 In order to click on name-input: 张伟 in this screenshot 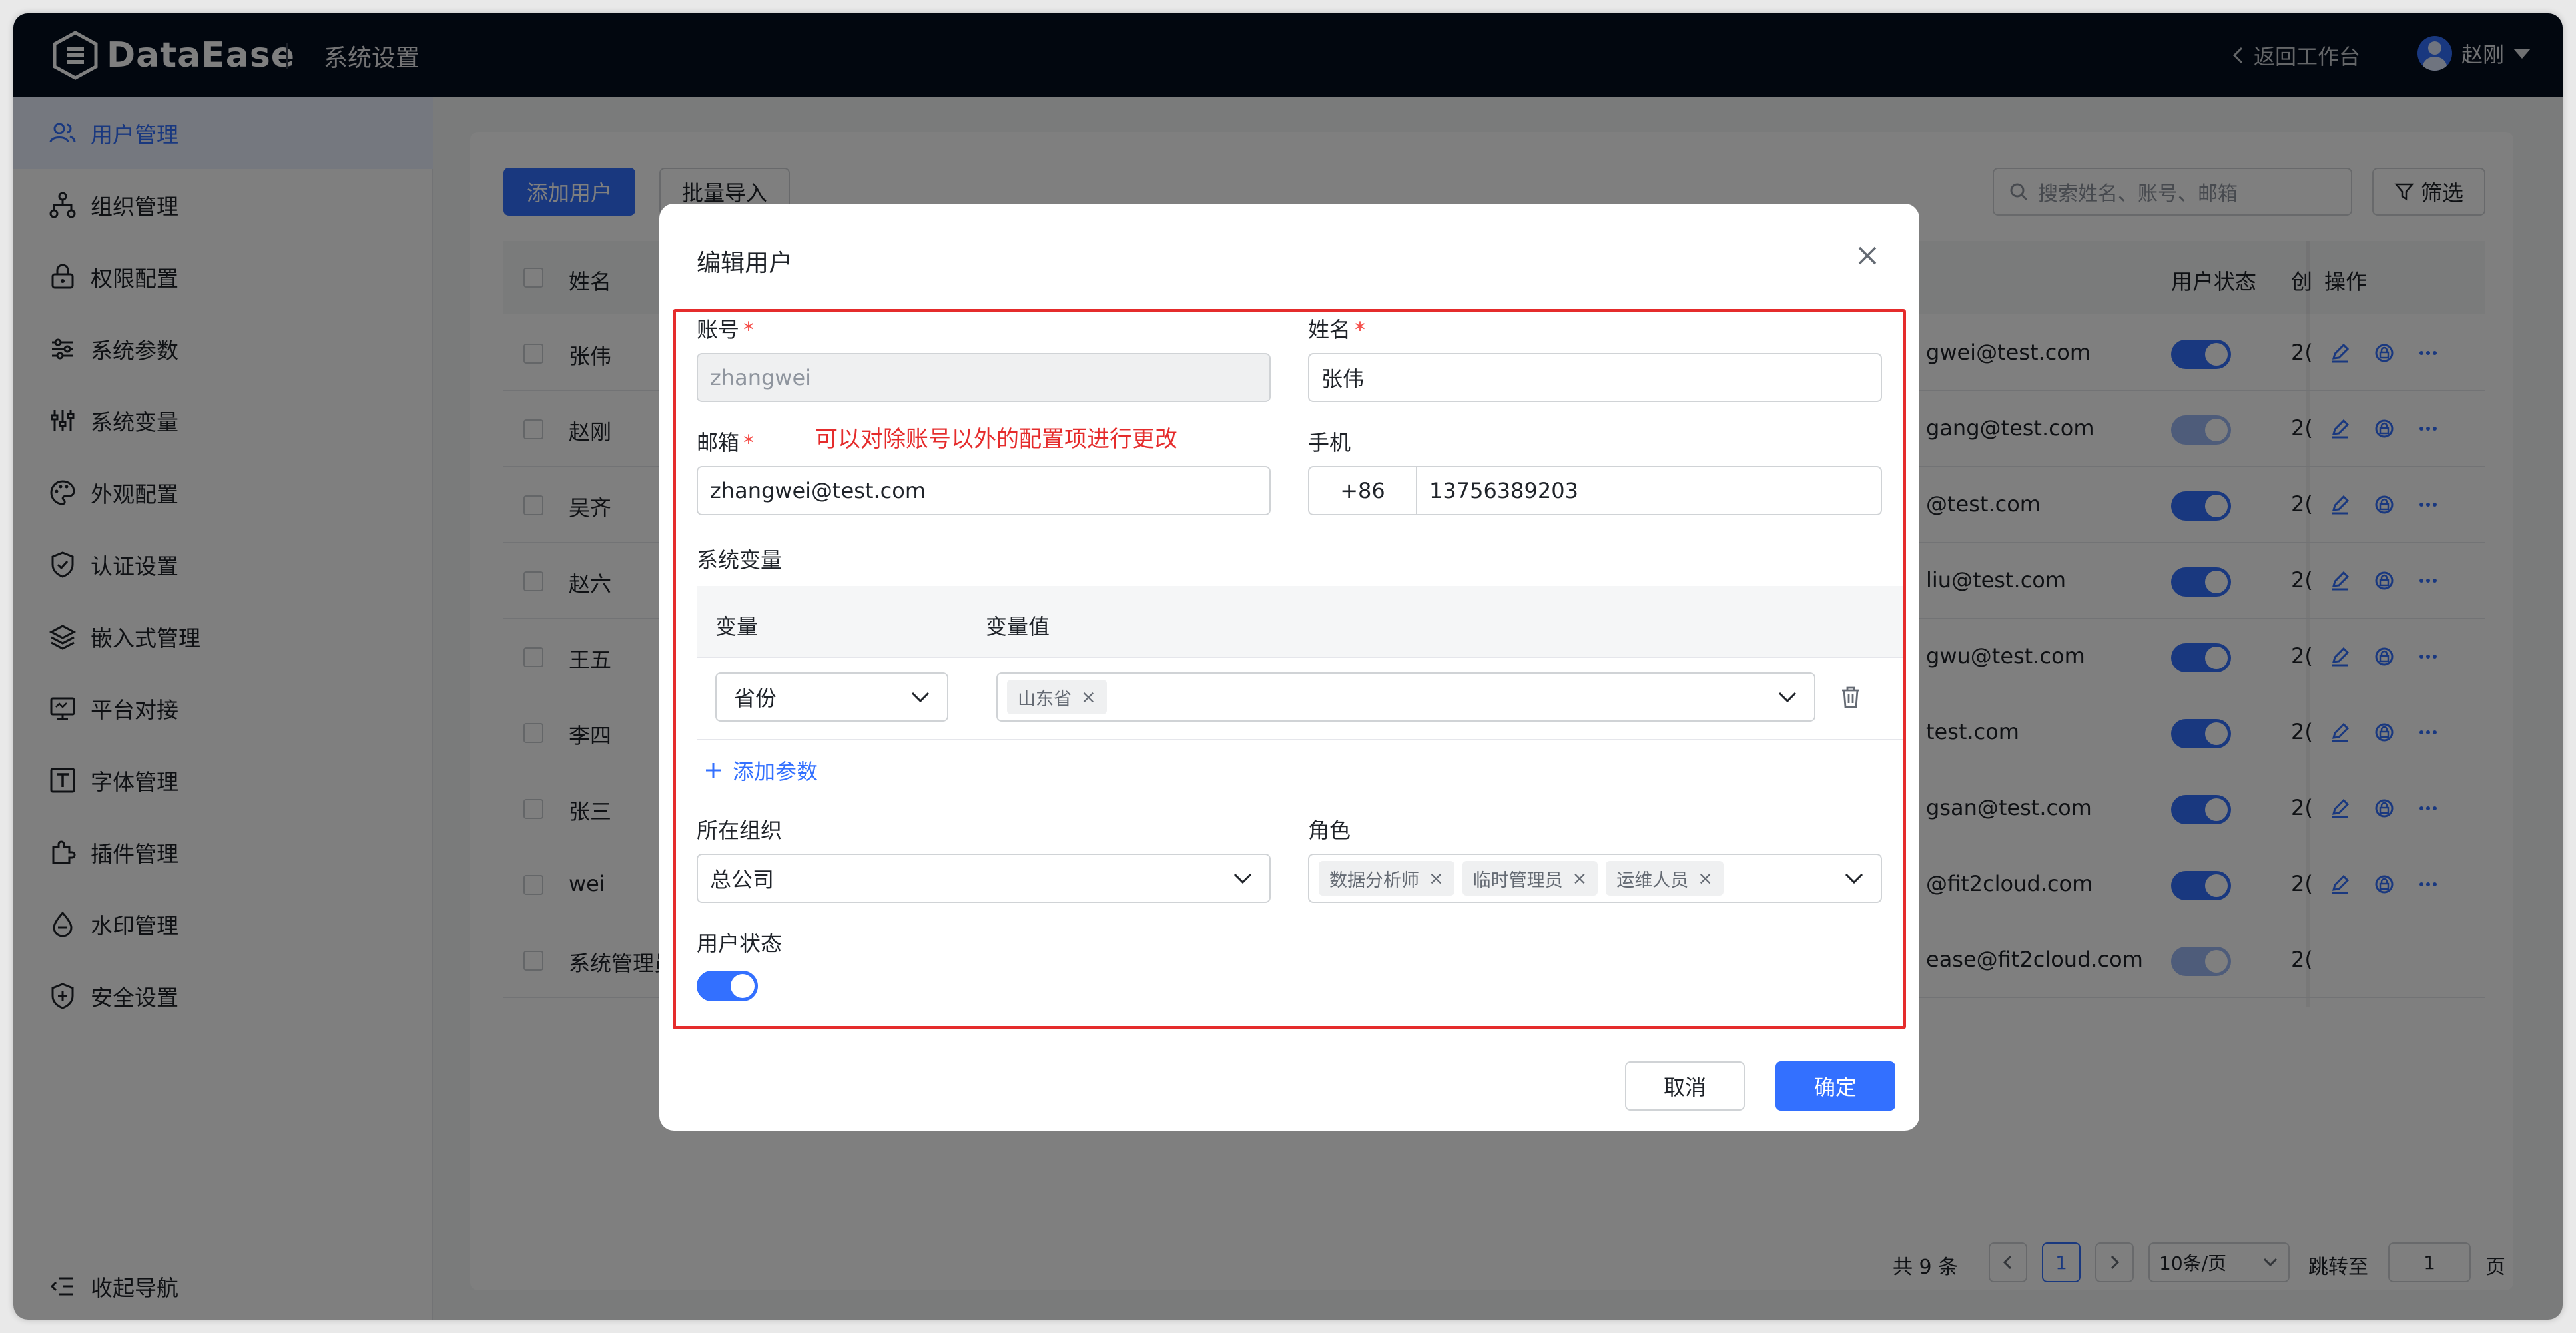, I will do `click(1595, 377)`.